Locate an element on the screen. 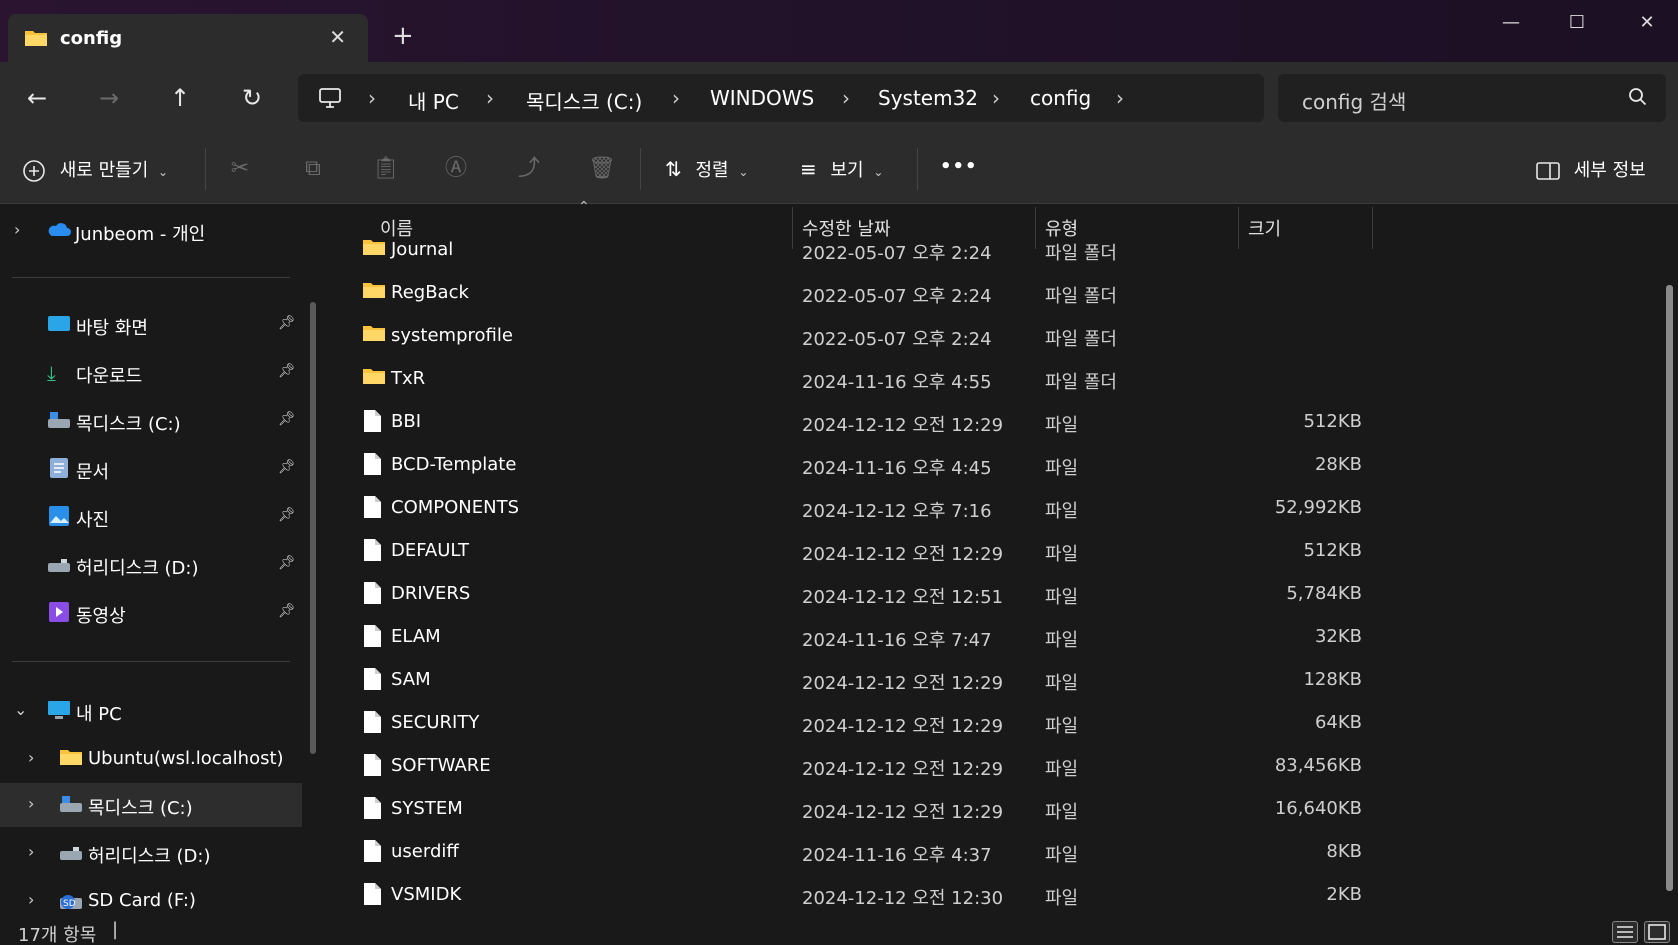 The height and width of the screenshot is (945, 1678). table-row: ELAM 2024-11-16 오후 7:47 파일 32KB is located at coordinates (847, 637).